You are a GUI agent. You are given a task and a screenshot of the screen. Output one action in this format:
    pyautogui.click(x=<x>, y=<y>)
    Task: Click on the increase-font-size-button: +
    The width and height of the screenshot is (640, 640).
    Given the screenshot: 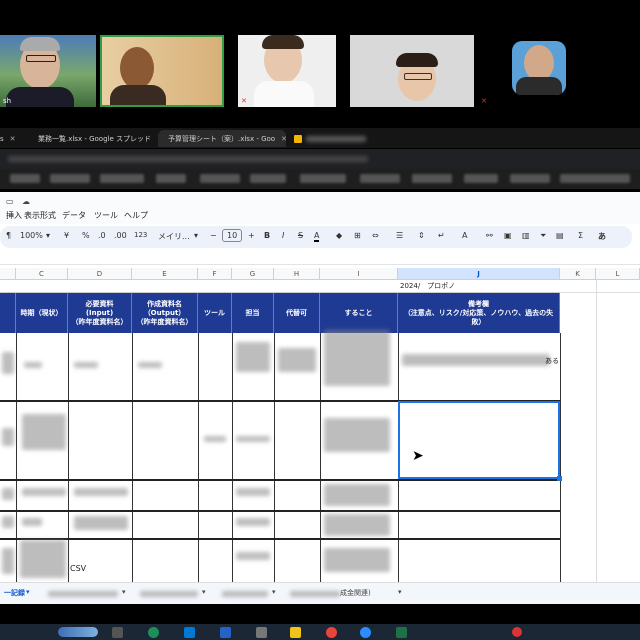 What is the action you would take?
    pyautogui.click(x=251, y=235)
    